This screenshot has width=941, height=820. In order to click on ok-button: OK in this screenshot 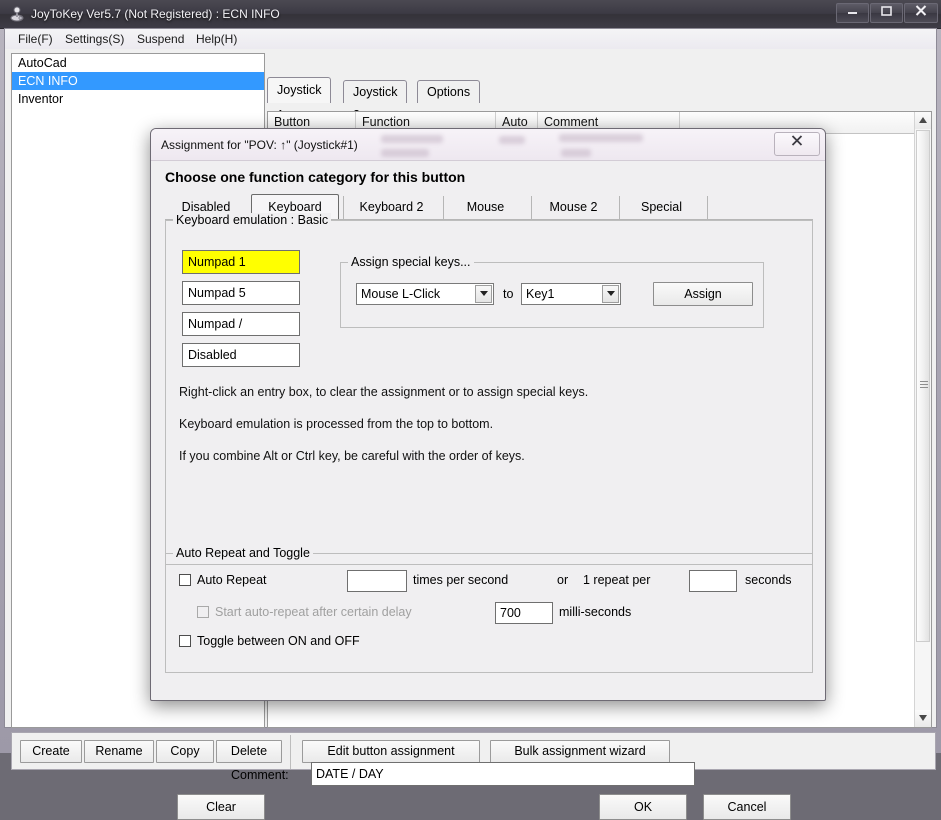, I will do `click(643, 807)`.